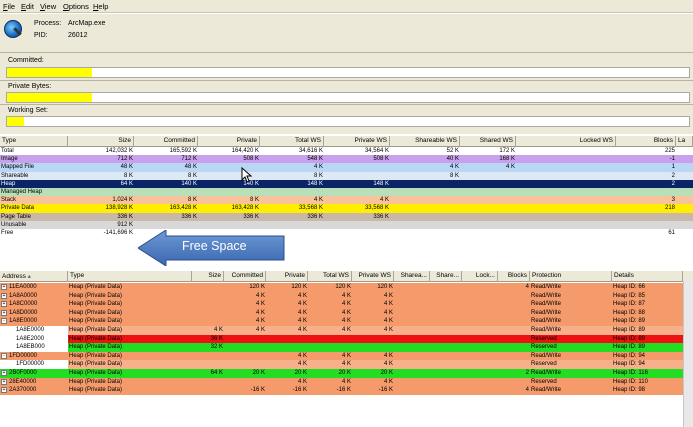 This screenshot has height=427, width=693. What do you see at coordinates (15, 175) in the screenshot?
I see `cell: Shareable` at bounding box center [15, 175].